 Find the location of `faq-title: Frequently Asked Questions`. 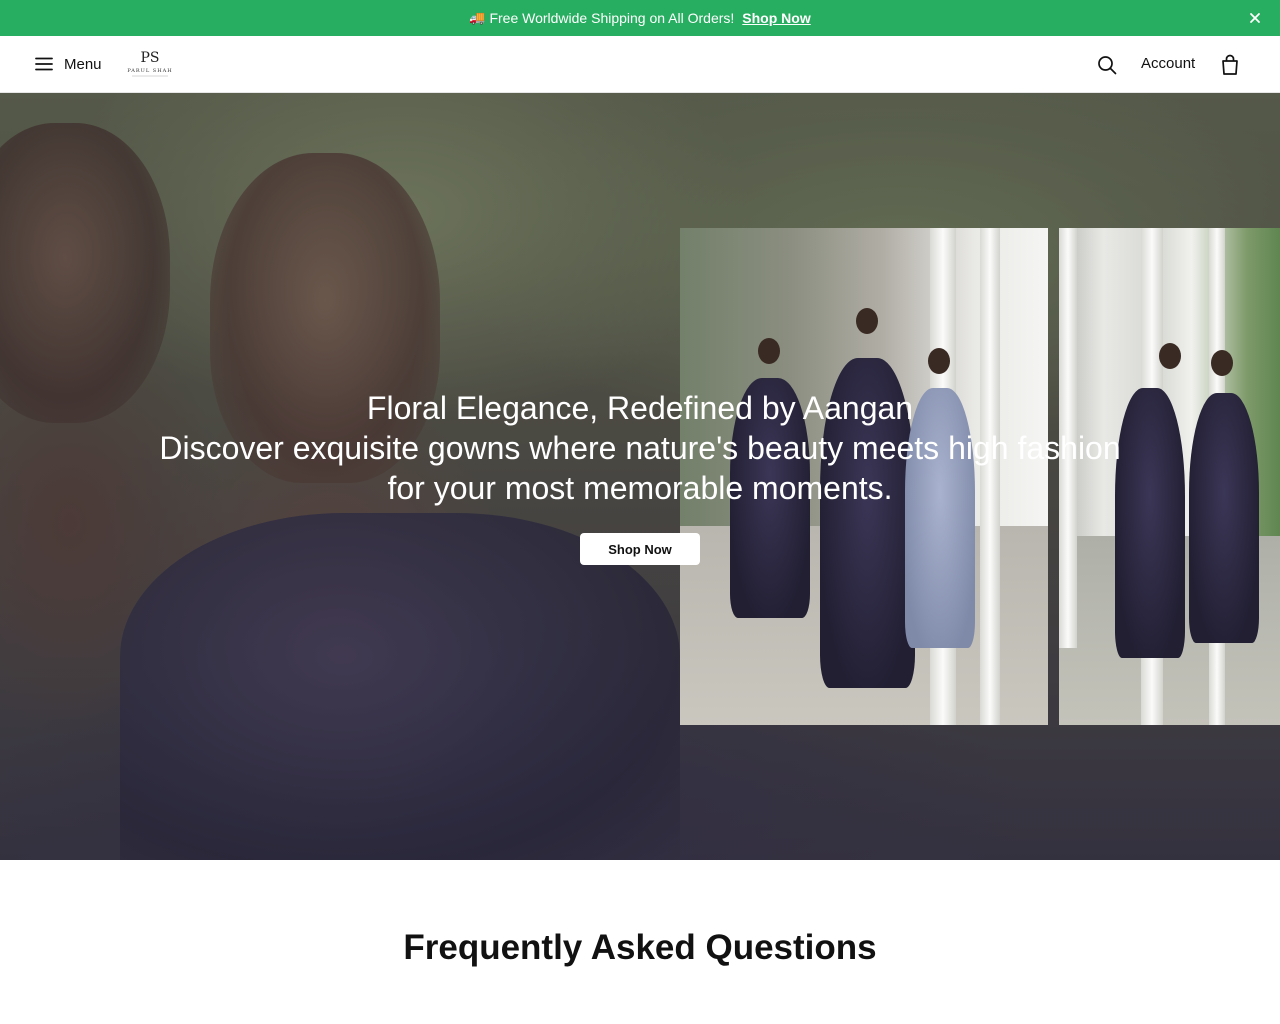

faq-title: Frequently Asked Questions is located at coordinates (640, 947).